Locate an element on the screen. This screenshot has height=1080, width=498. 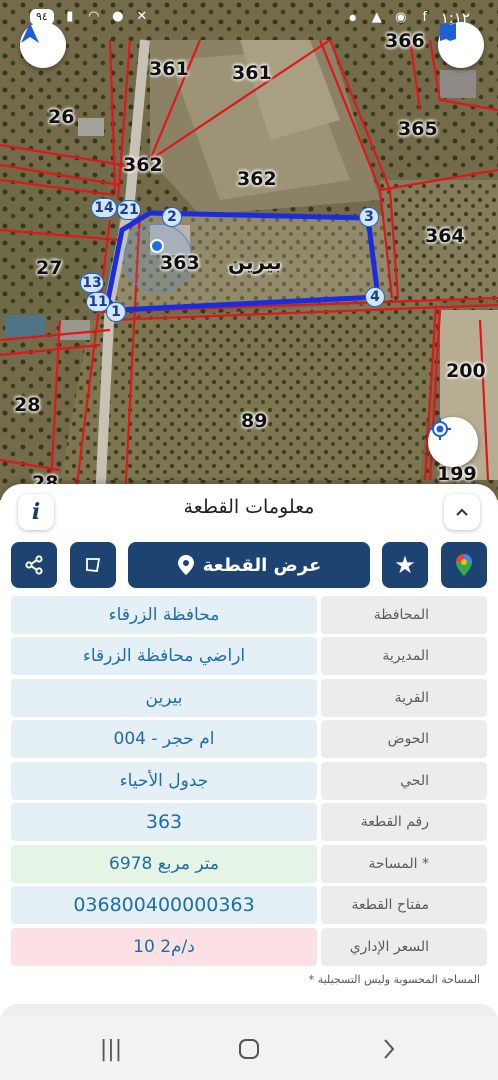
area-footnote: * المساحة المحسوبة وليس التسجيلية is located at coordinates (394, 979).